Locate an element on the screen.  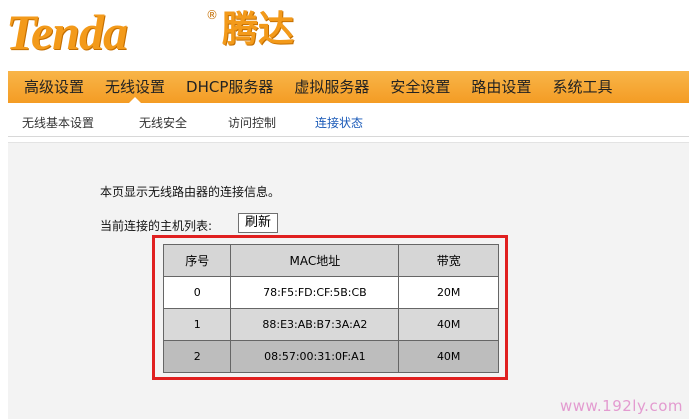
sub-nav: 无线基本设置 无线安全 访问控制 连接状态 is located at coordinates (348, 120).